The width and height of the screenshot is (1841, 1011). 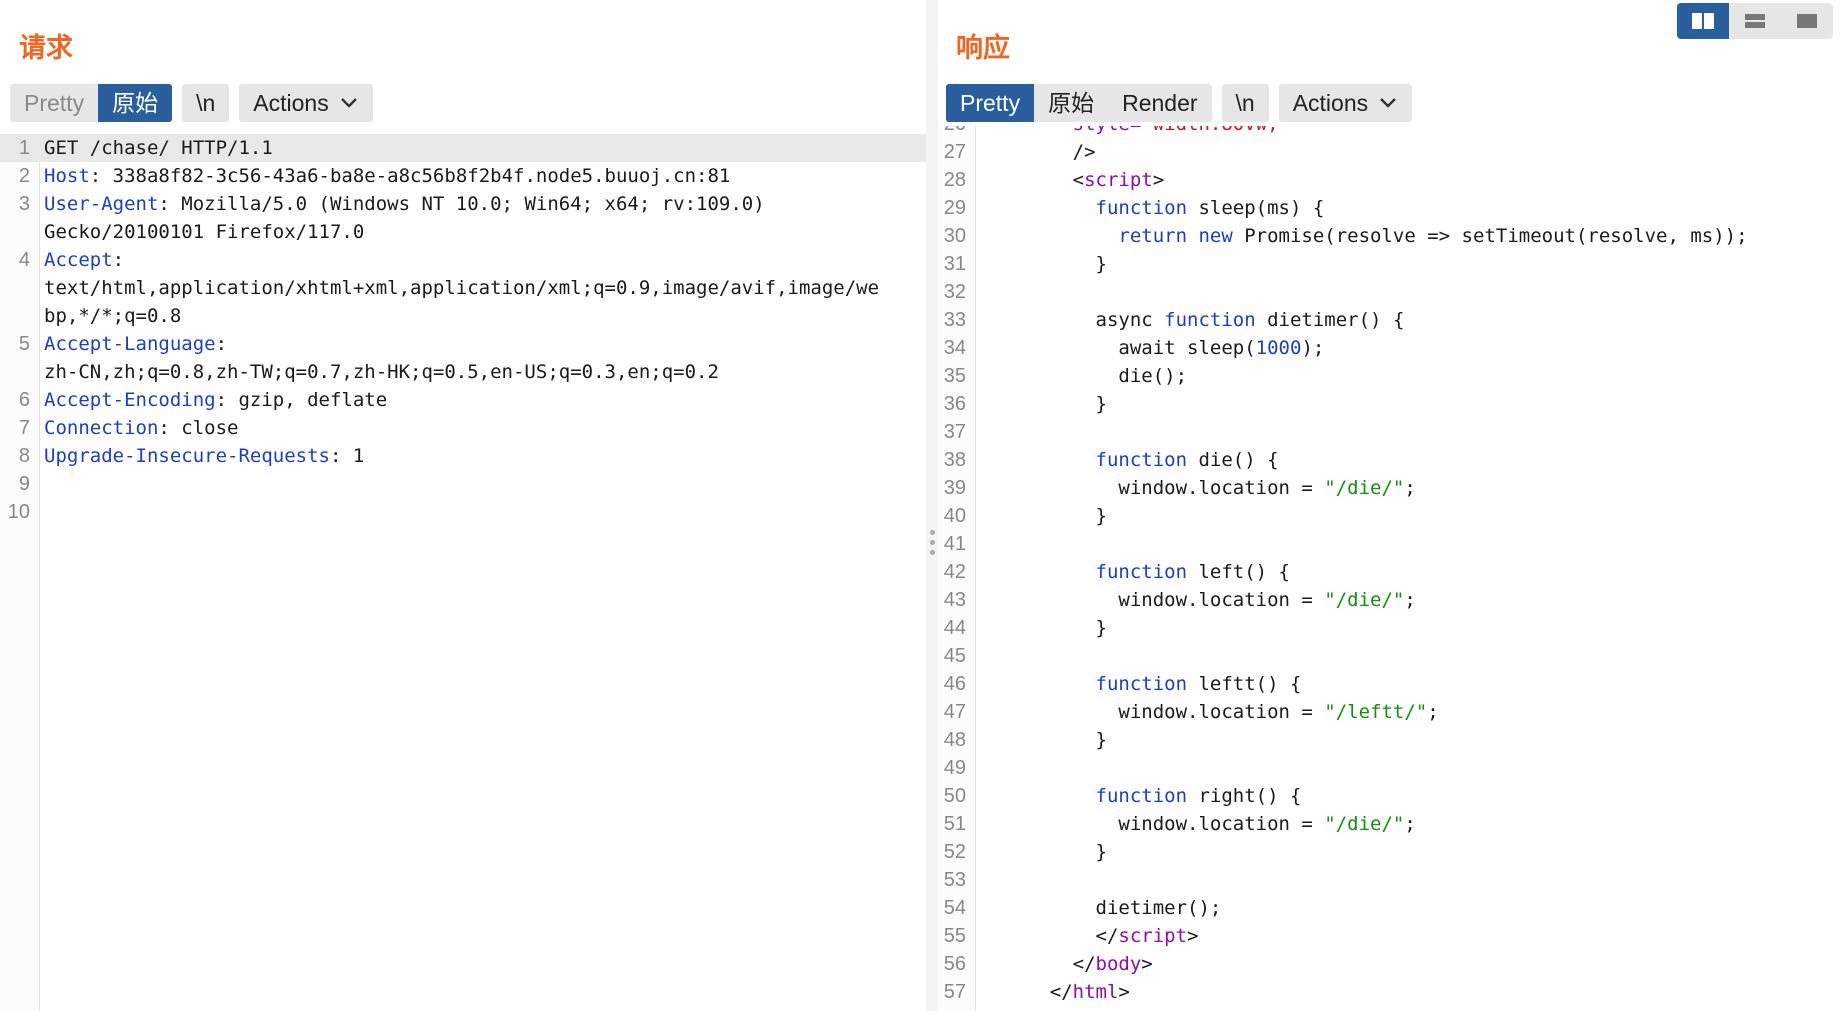 I want to click on line-number: 32, so click(x=954, y=292).